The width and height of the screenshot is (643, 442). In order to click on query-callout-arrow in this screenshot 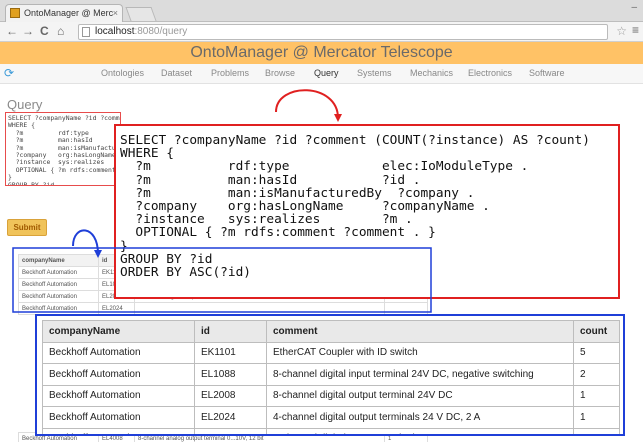, I will do `click(308, 105)`.